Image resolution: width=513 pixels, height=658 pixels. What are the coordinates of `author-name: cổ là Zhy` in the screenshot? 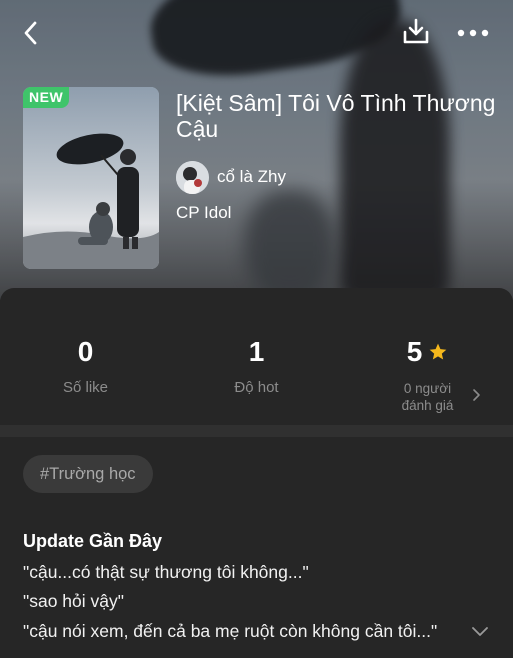 It's located at (251, 177).